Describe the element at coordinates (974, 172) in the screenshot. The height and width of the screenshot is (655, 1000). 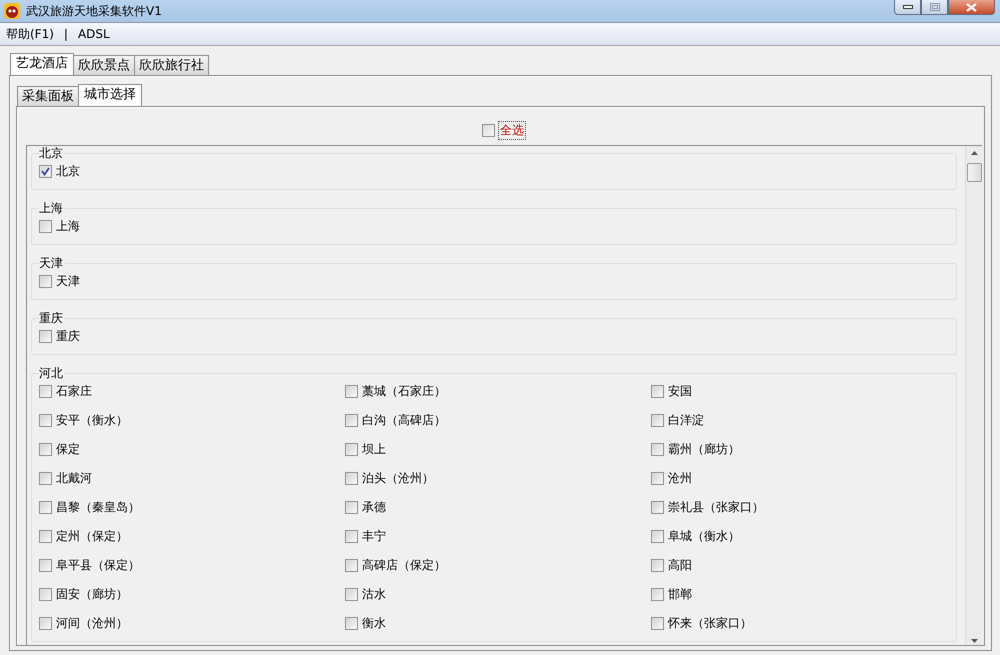
I see `scrollbar-thumb` at that location.